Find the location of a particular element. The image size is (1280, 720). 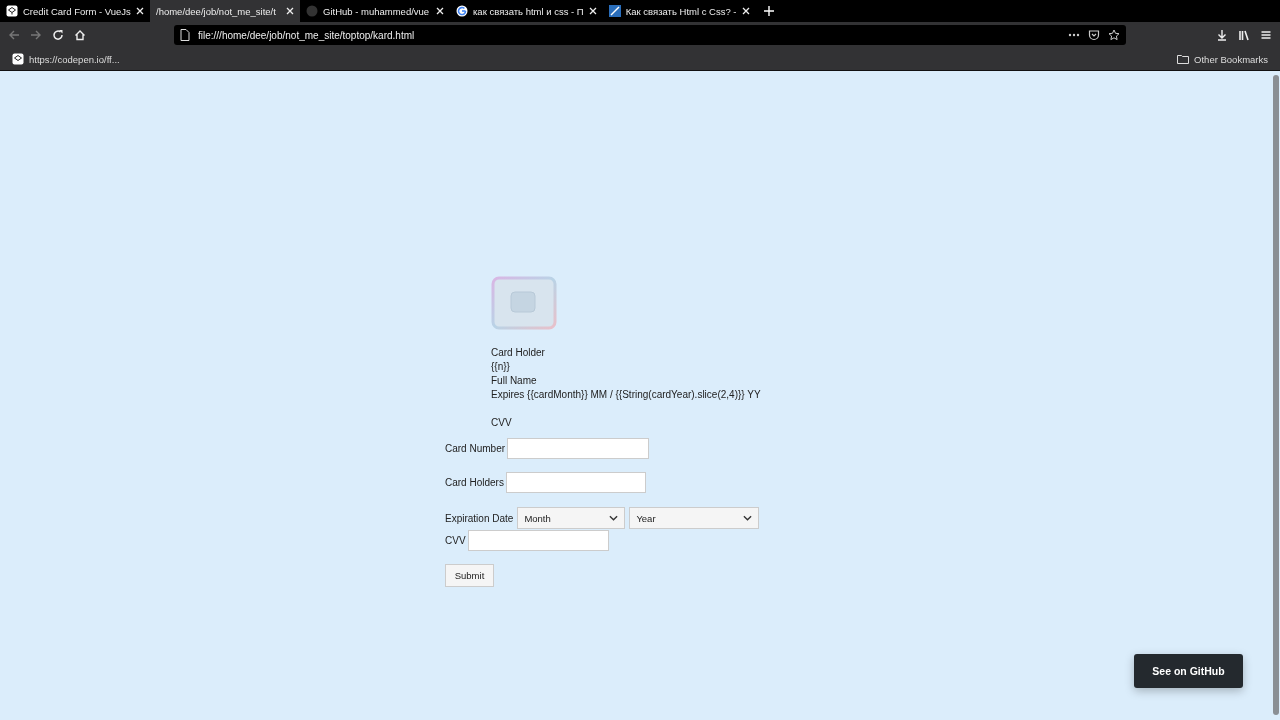

back-icon is located at coordinates (14, 35).